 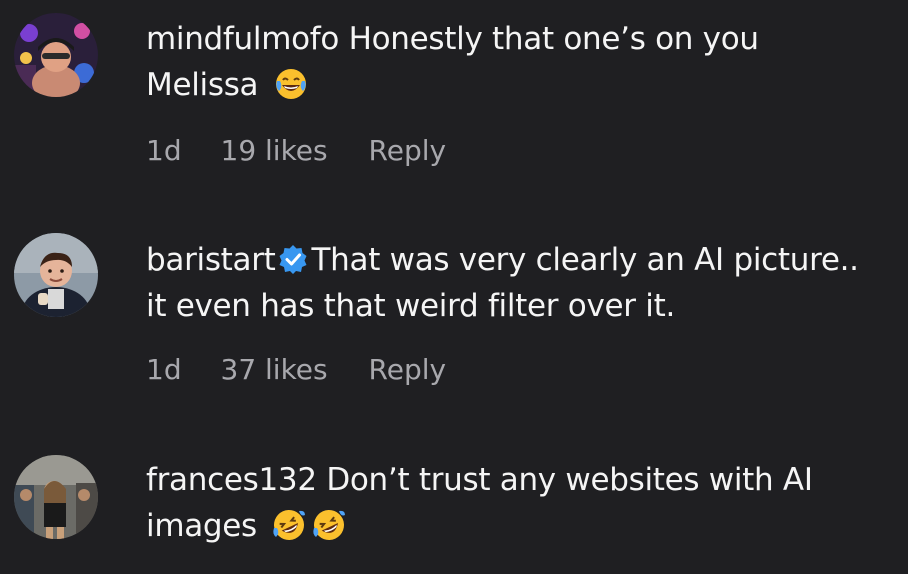 What do you see at coordinates (242, 39) in the screenshot?
I see `comment-username: mindfulmofo` at bounding box center [242, 39].